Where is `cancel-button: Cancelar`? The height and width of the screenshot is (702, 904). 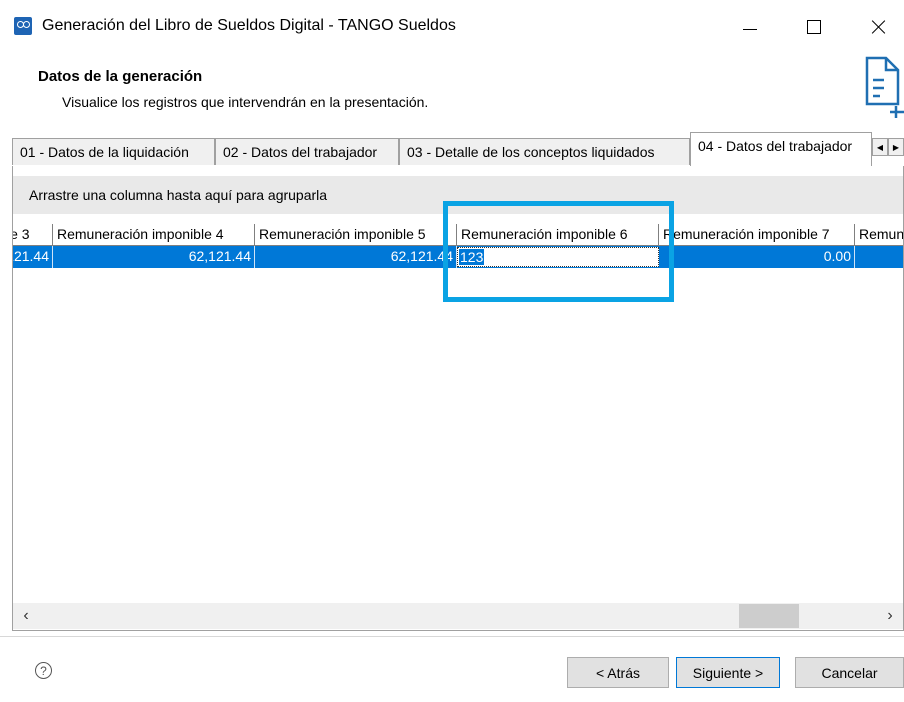
cancel-button: Cancelar is located at coordinates (849, 672).